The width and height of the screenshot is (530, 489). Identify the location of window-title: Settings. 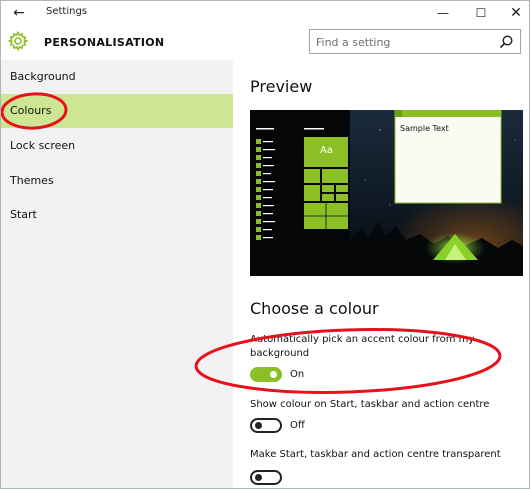
(67, 11).